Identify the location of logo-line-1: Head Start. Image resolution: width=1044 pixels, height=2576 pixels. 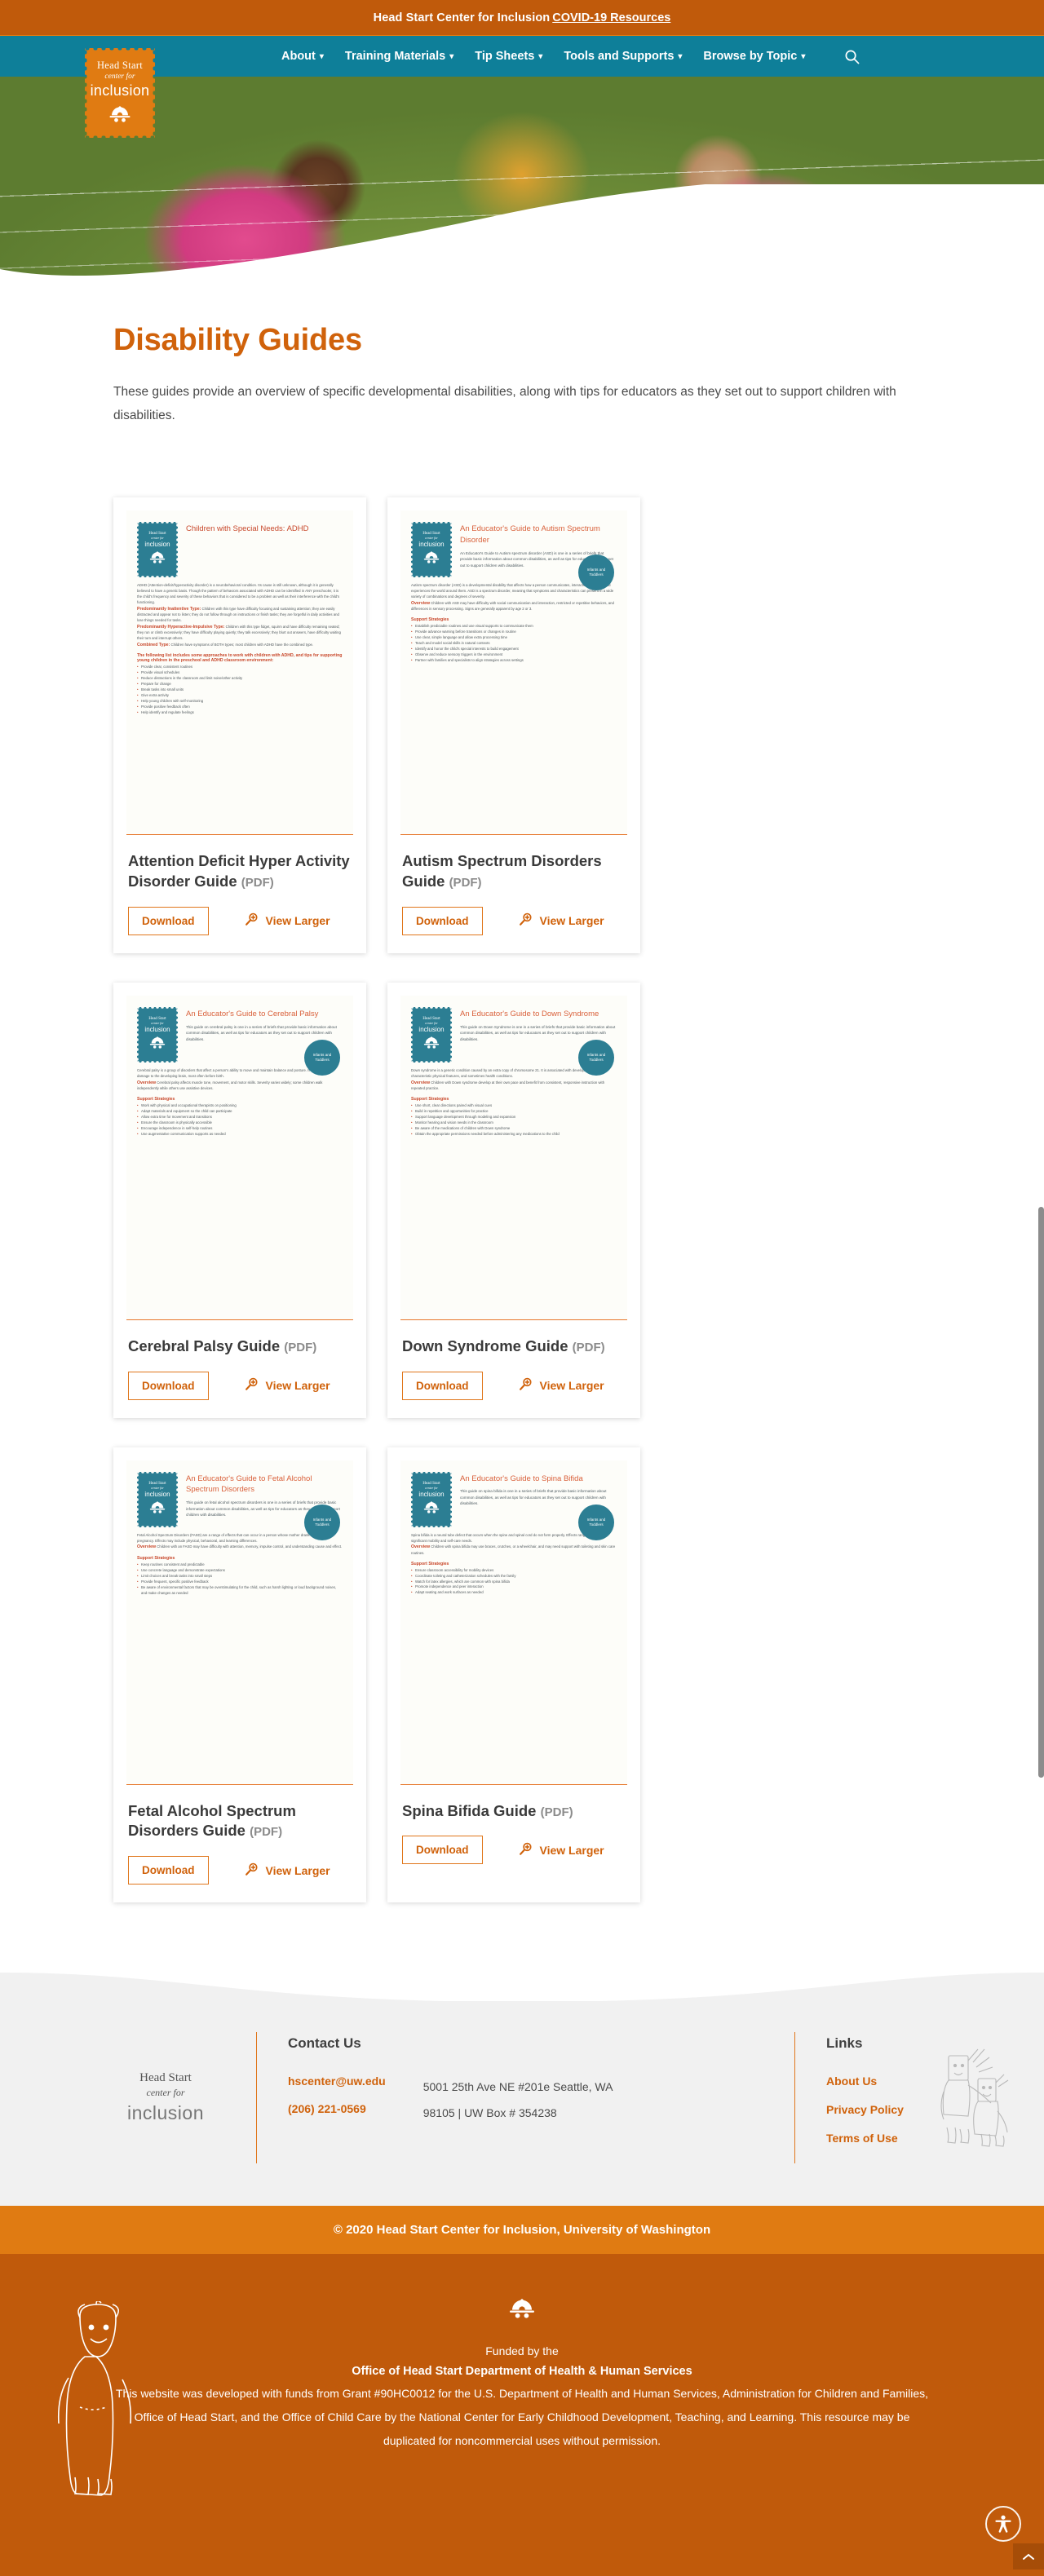
(120, 65).